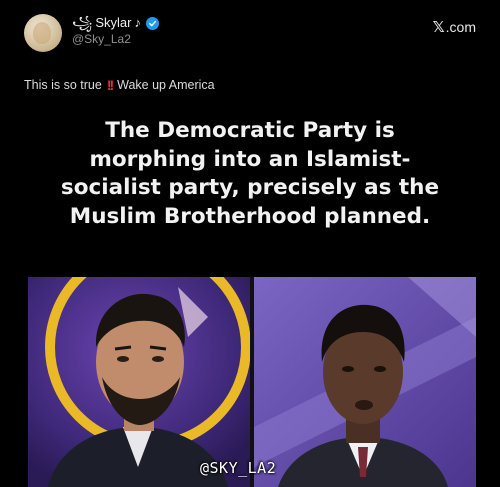 This screenshot has width=500, height=487. What do you see at coordinates (137, 22) in the screenshot?
I see `name-ornament-right-icon: ♪` at bounding box center [137, 22].